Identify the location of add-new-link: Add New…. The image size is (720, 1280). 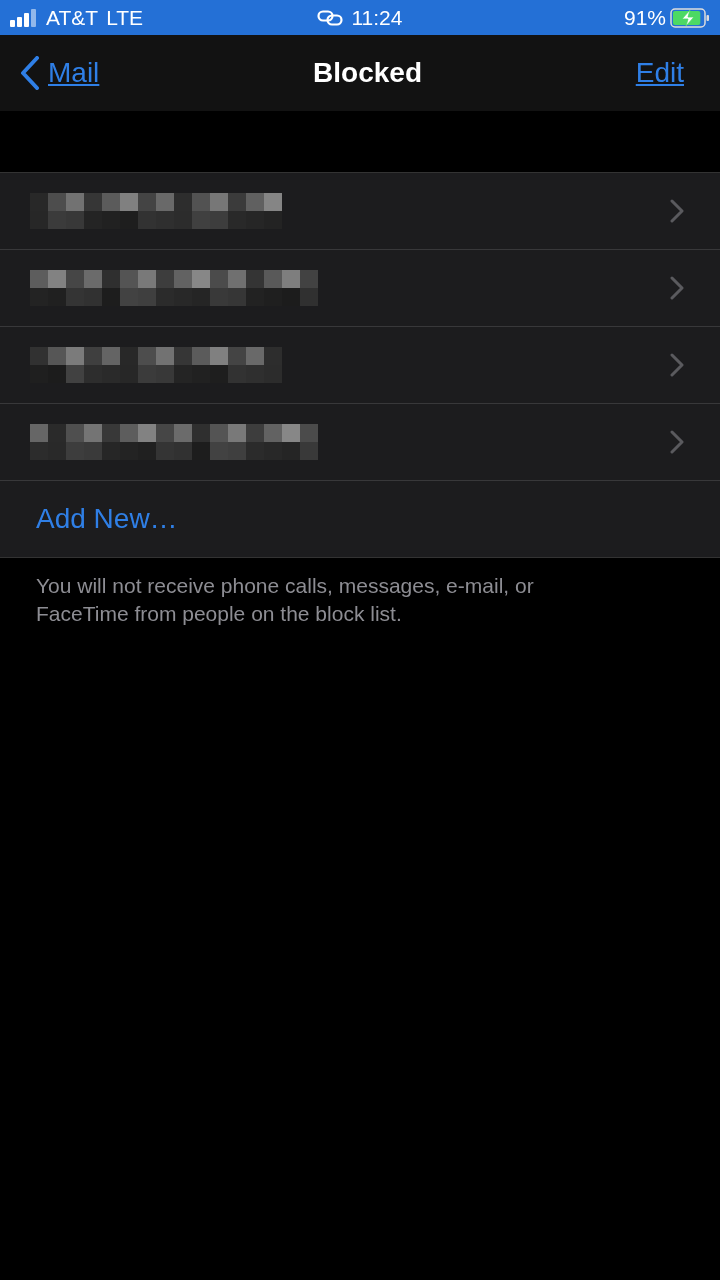
(360, 519).